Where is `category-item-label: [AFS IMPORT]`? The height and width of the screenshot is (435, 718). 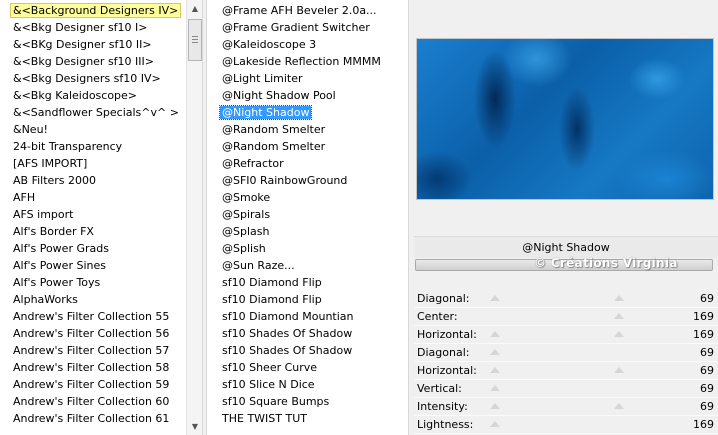
category-item-label: [AFS IMPORT] is located at coordinates (50, 163).